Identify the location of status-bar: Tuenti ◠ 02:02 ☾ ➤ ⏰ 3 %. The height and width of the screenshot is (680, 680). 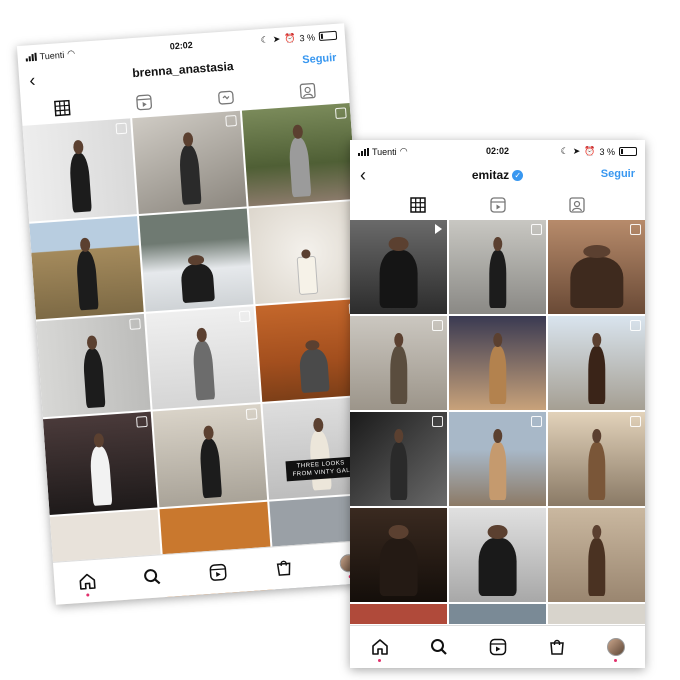
(497, 151).